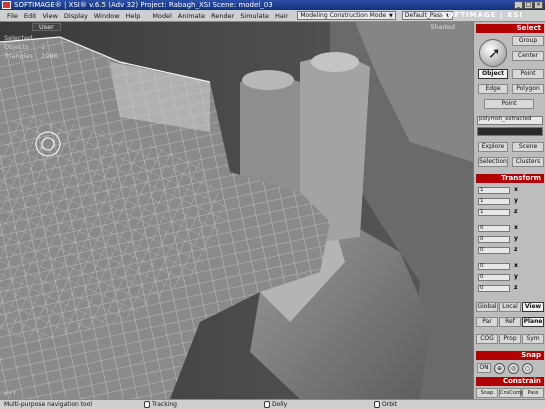  Describe the element at coordinates (533, 393) in the screenshot. I see `pass-button: Pass` at that location.